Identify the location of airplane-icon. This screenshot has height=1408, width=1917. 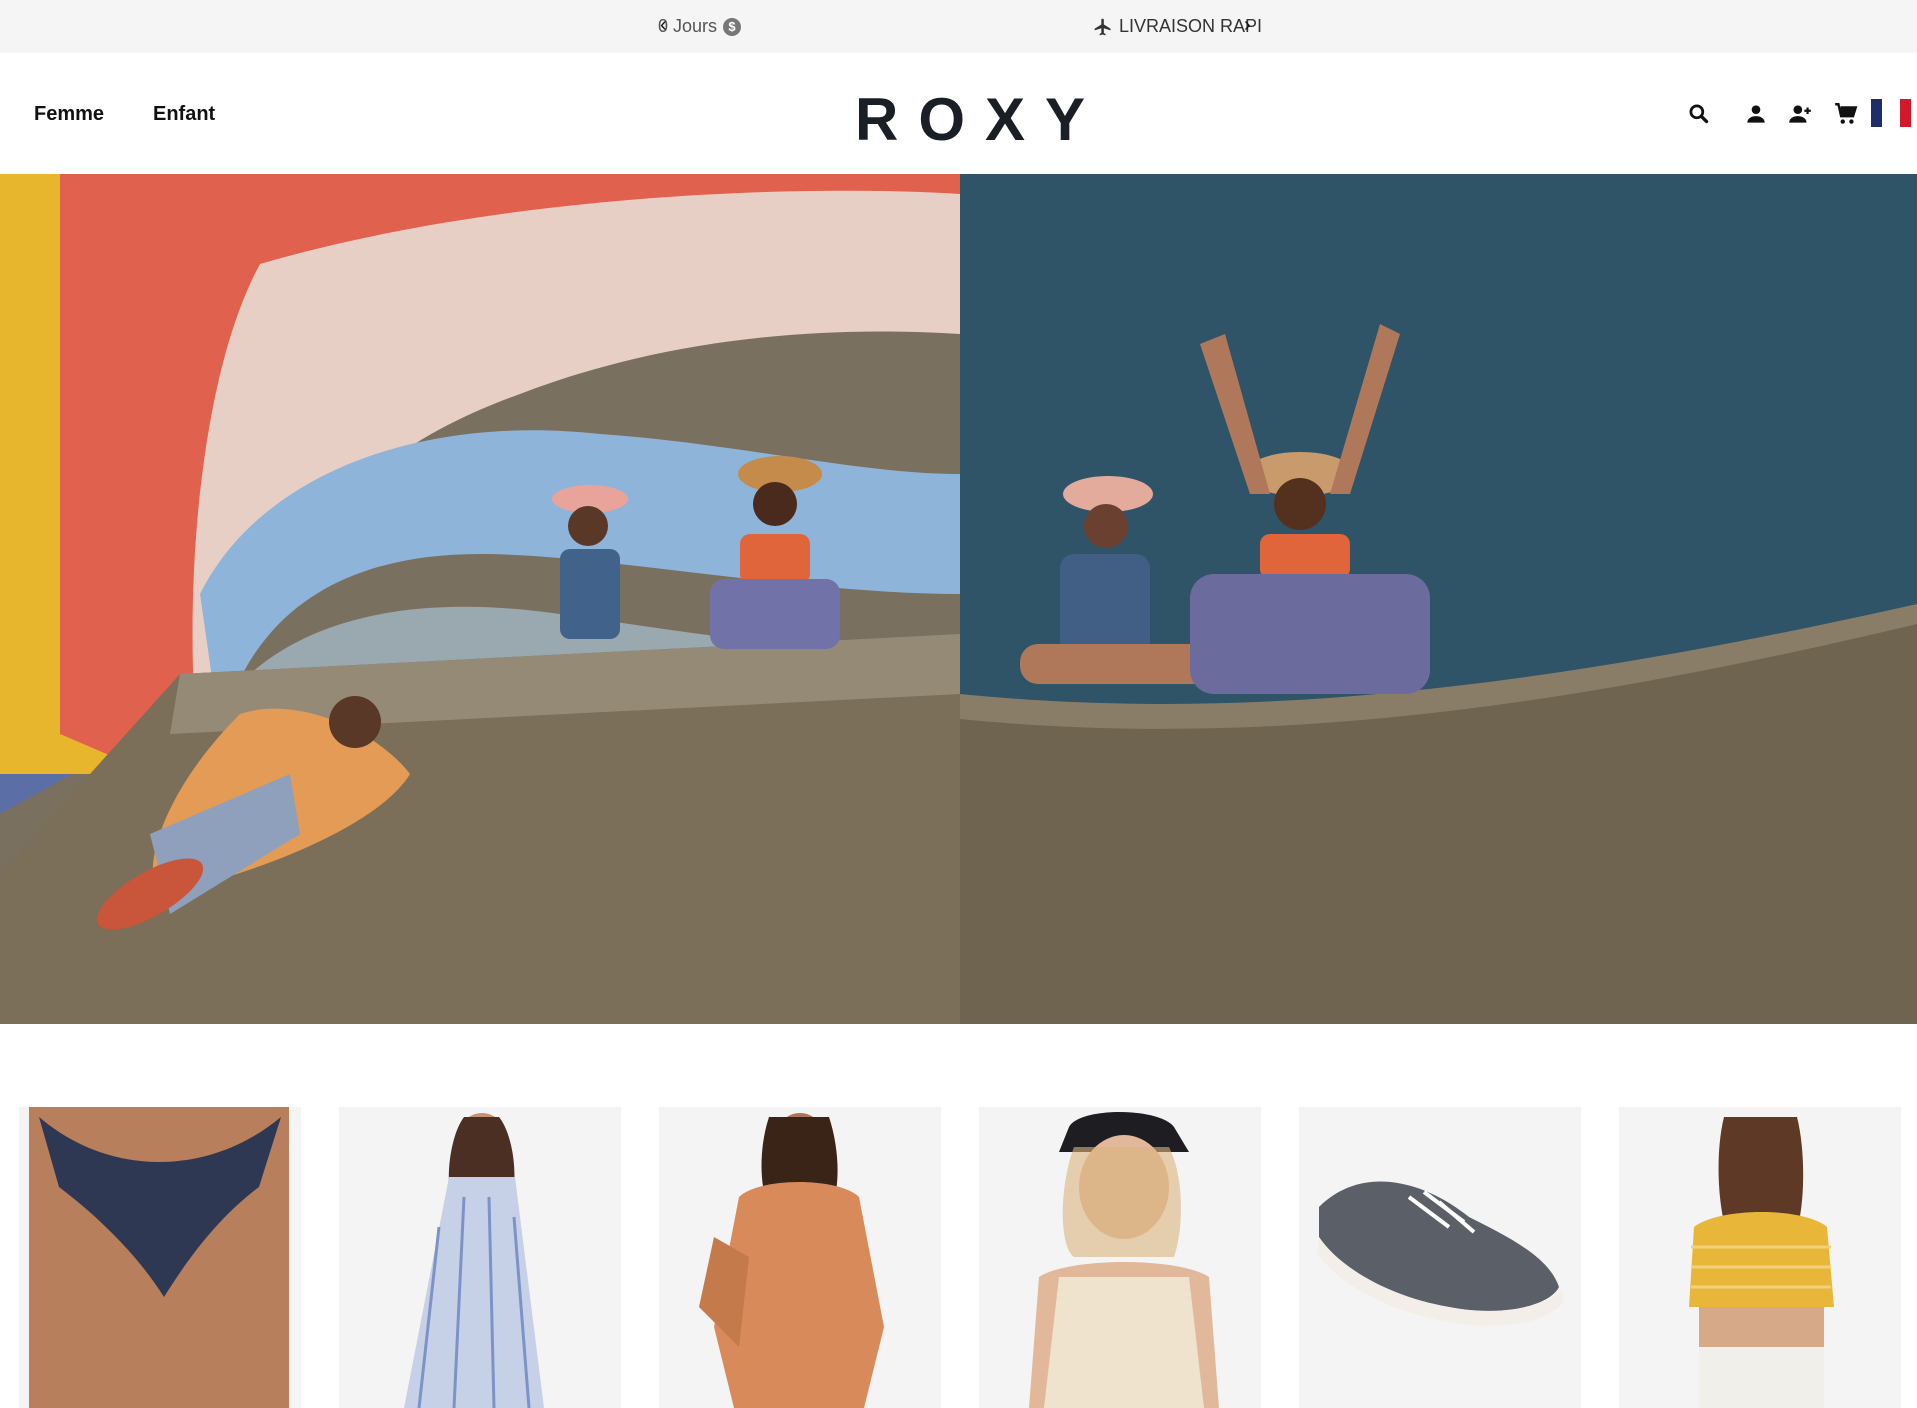
(1102, 26).